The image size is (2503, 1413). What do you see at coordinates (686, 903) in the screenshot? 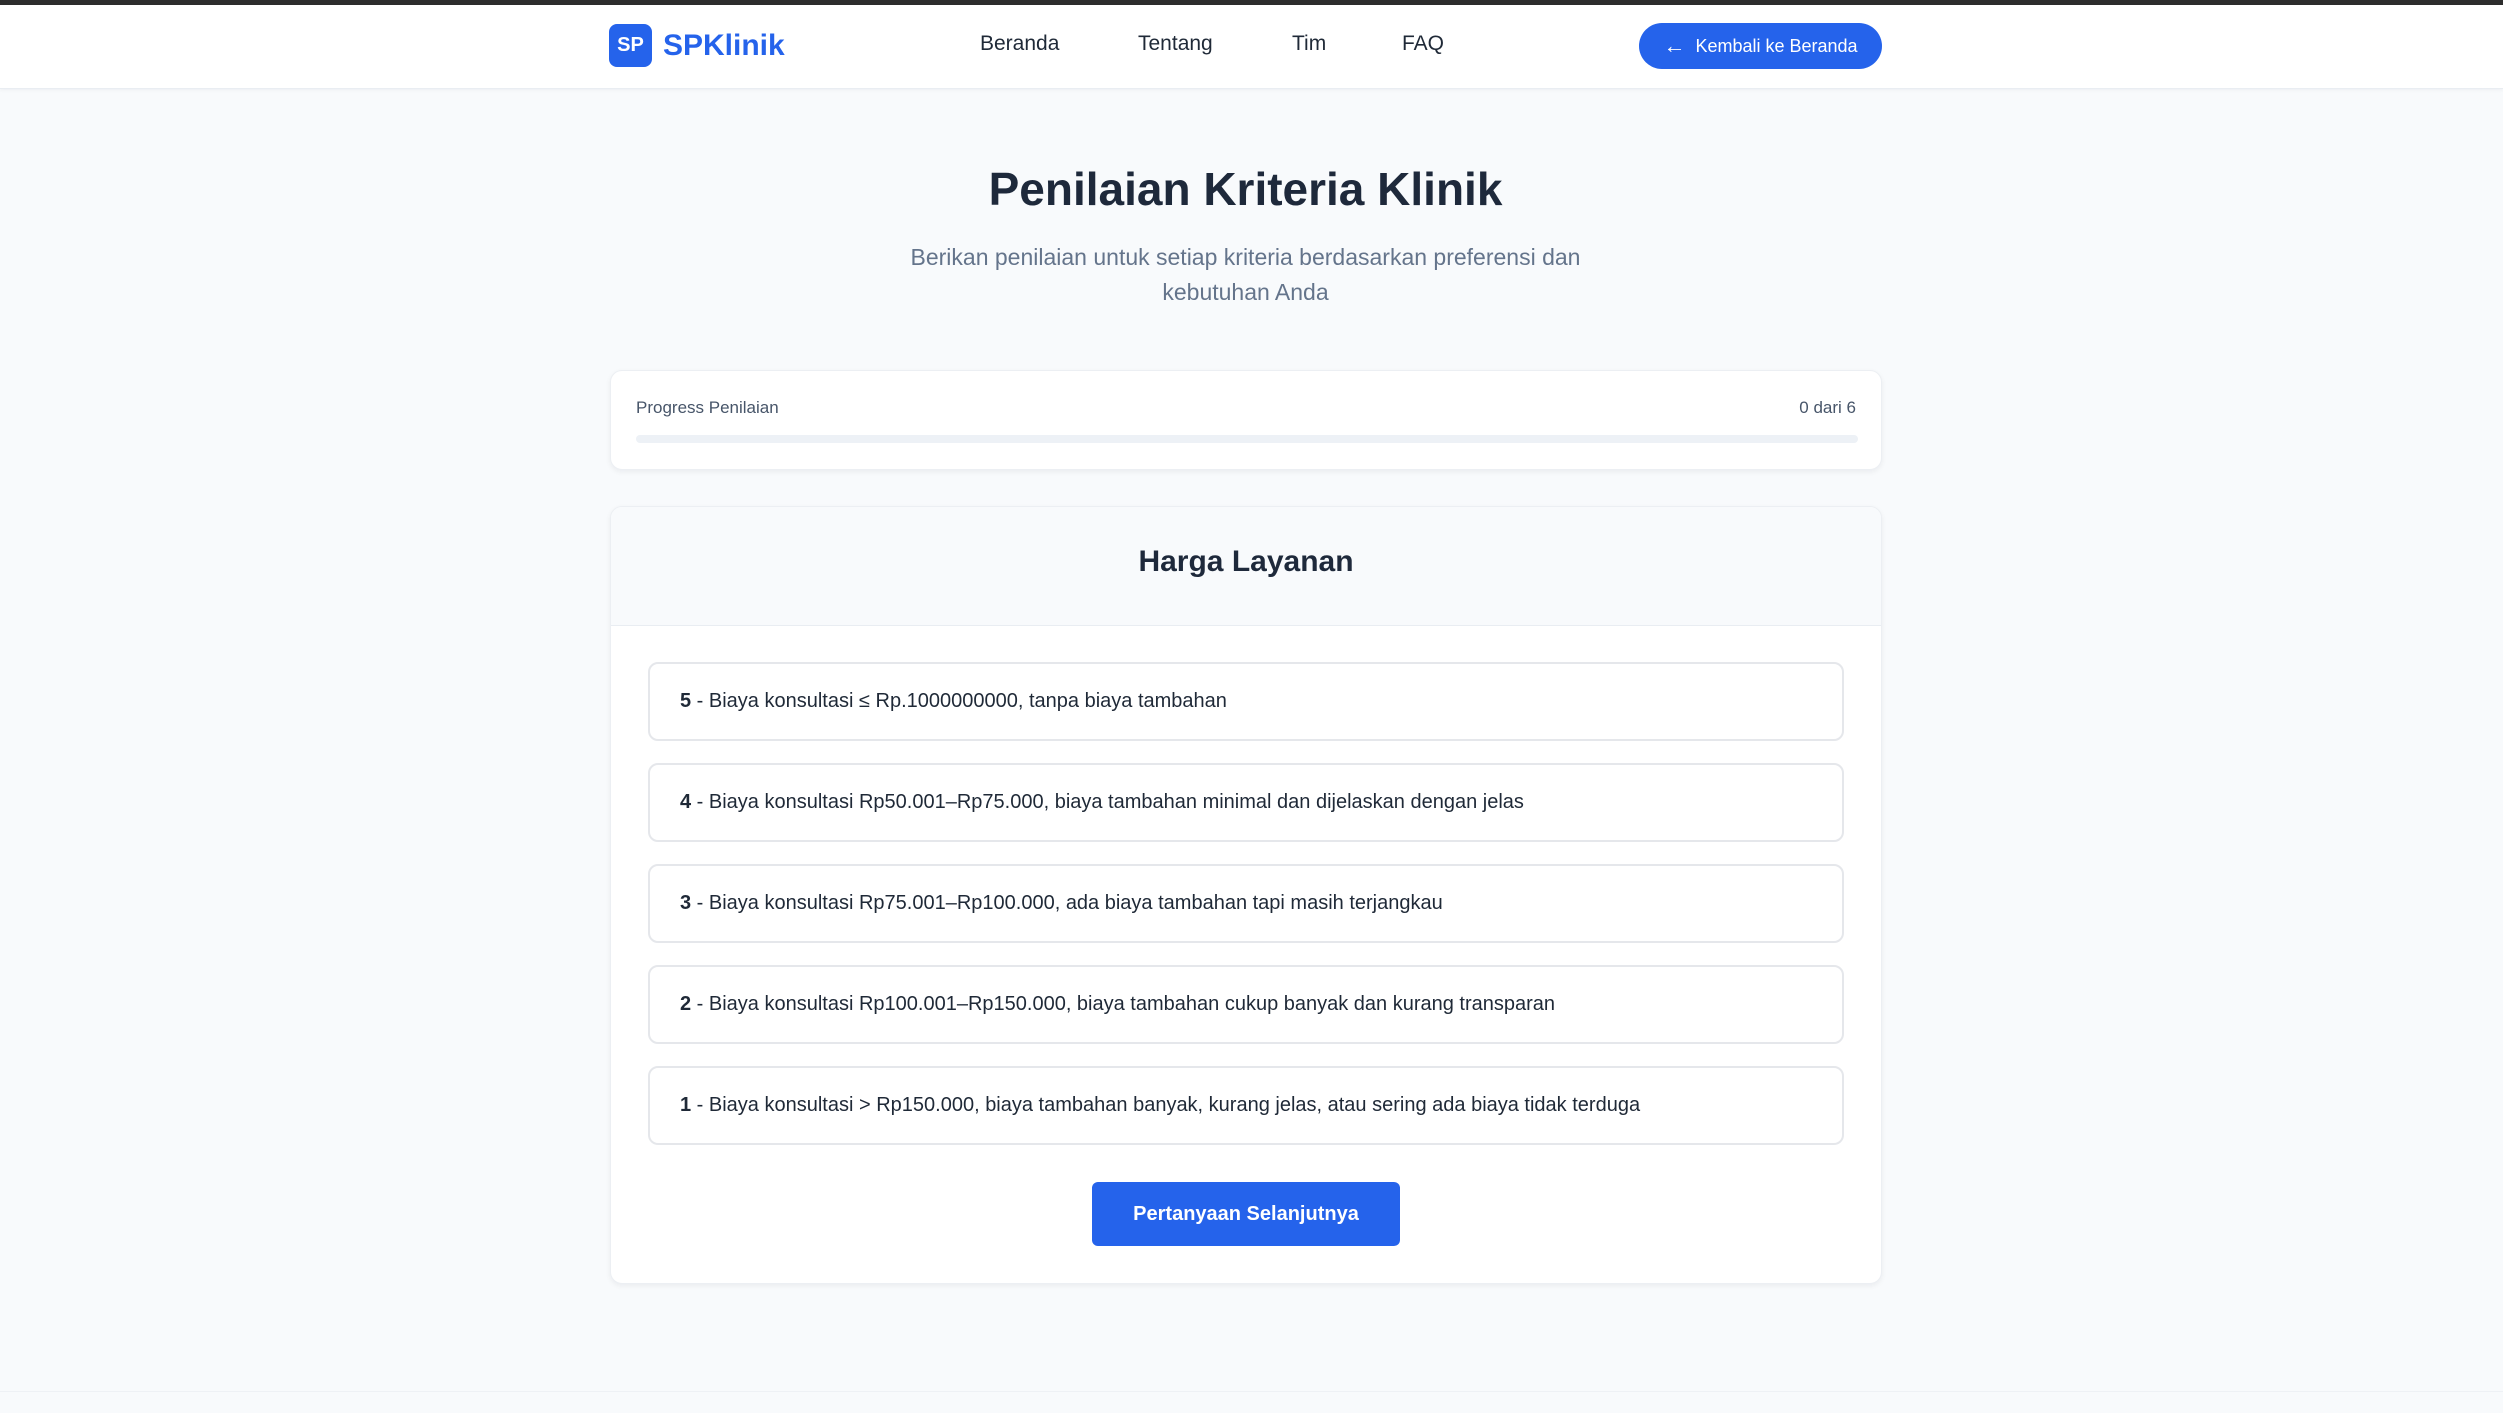
I see `option-score: 3` at bounding box center [686, 903].